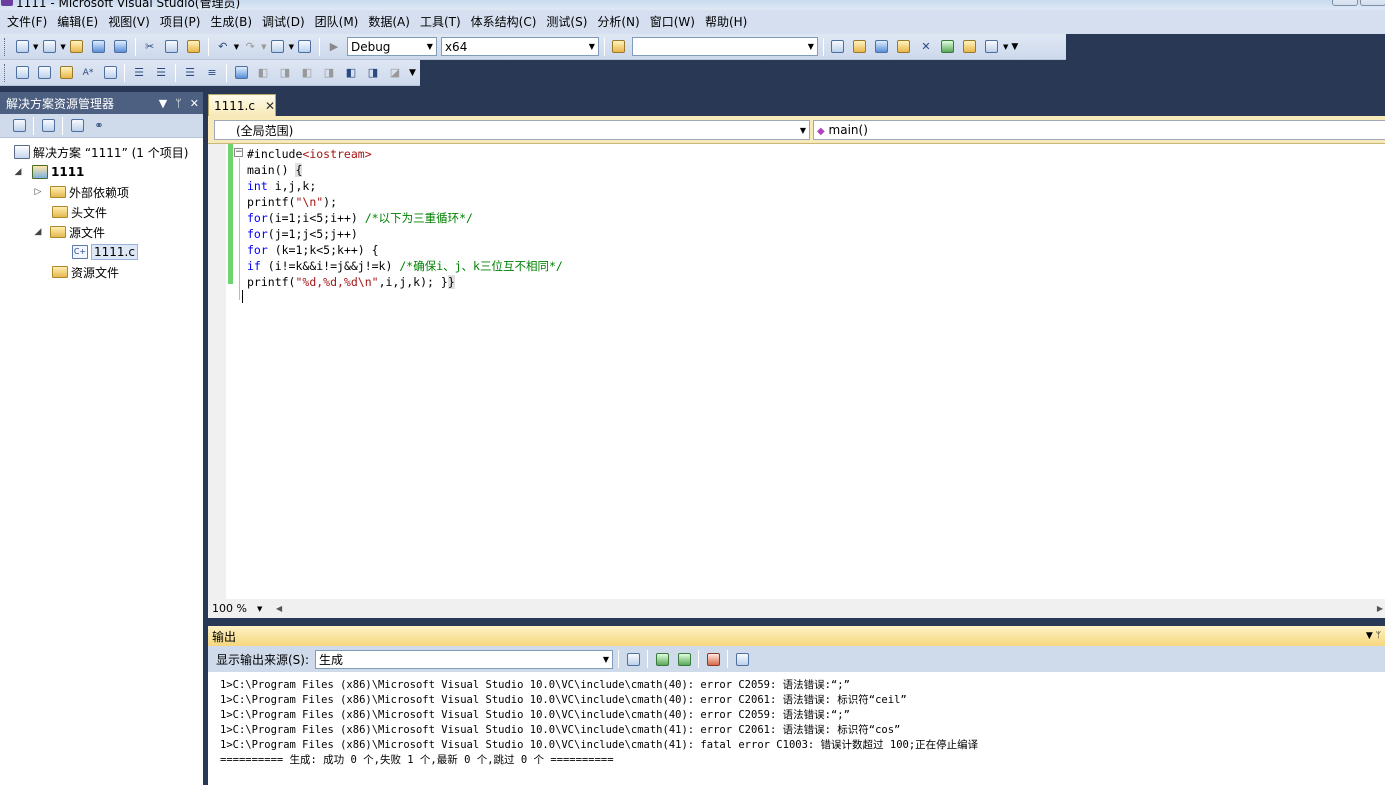  What do you see at coordinates (101, 232) in the screenshot?
I see `tree-item-source-files: ◢ 源文件` at bounding box center [101, 232].